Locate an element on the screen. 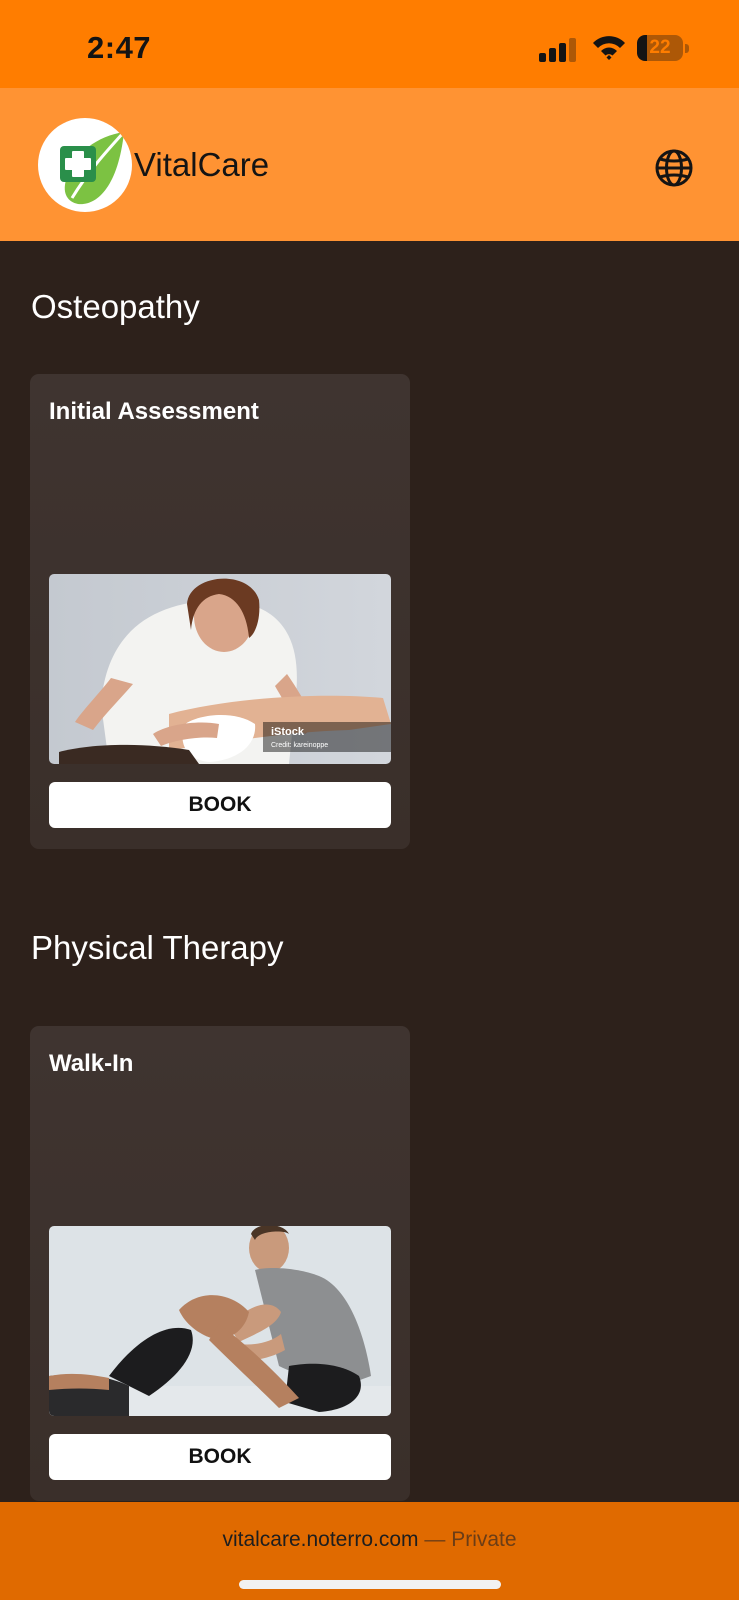 The height and width of the screenshot is (1600, 739). language-globe-icon is located at coordinates (674, 168).